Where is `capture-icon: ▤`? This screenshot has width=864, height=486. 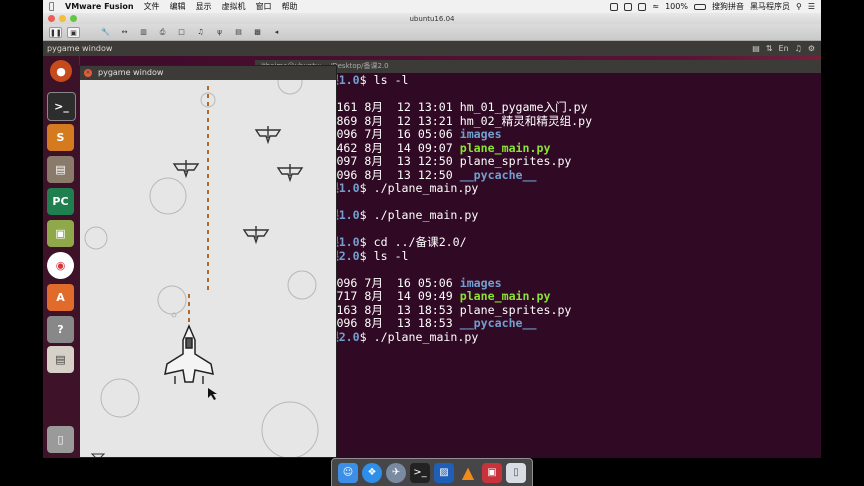 capture-icon: ▤ is located at coordinates (238, 32).